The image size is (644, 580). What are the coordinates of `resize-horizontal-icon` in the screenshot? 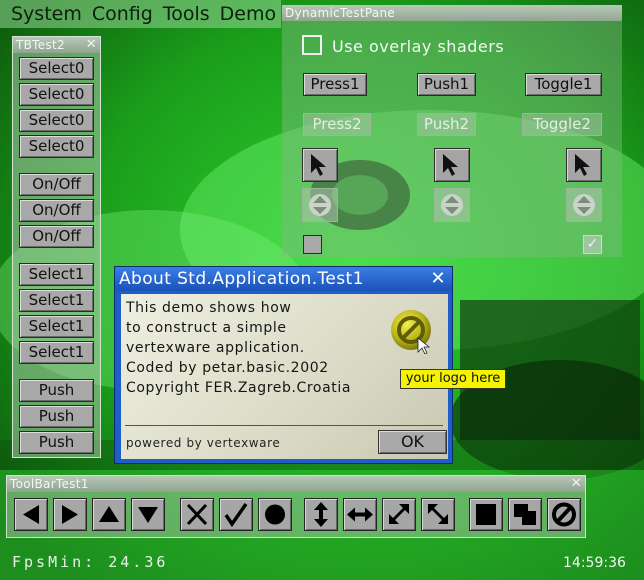 It's located at (360, 514).